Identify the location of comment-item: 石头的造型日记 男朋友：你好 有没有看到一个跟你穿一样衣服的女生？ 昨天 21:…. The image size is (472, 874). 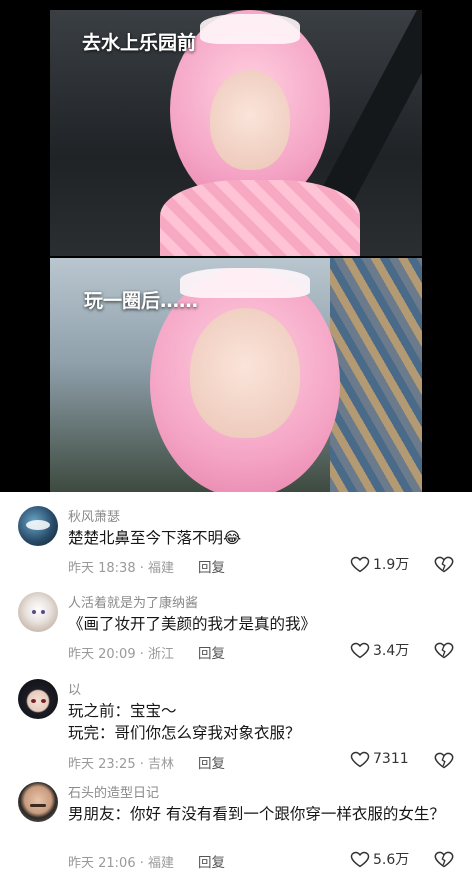
(236, 826).